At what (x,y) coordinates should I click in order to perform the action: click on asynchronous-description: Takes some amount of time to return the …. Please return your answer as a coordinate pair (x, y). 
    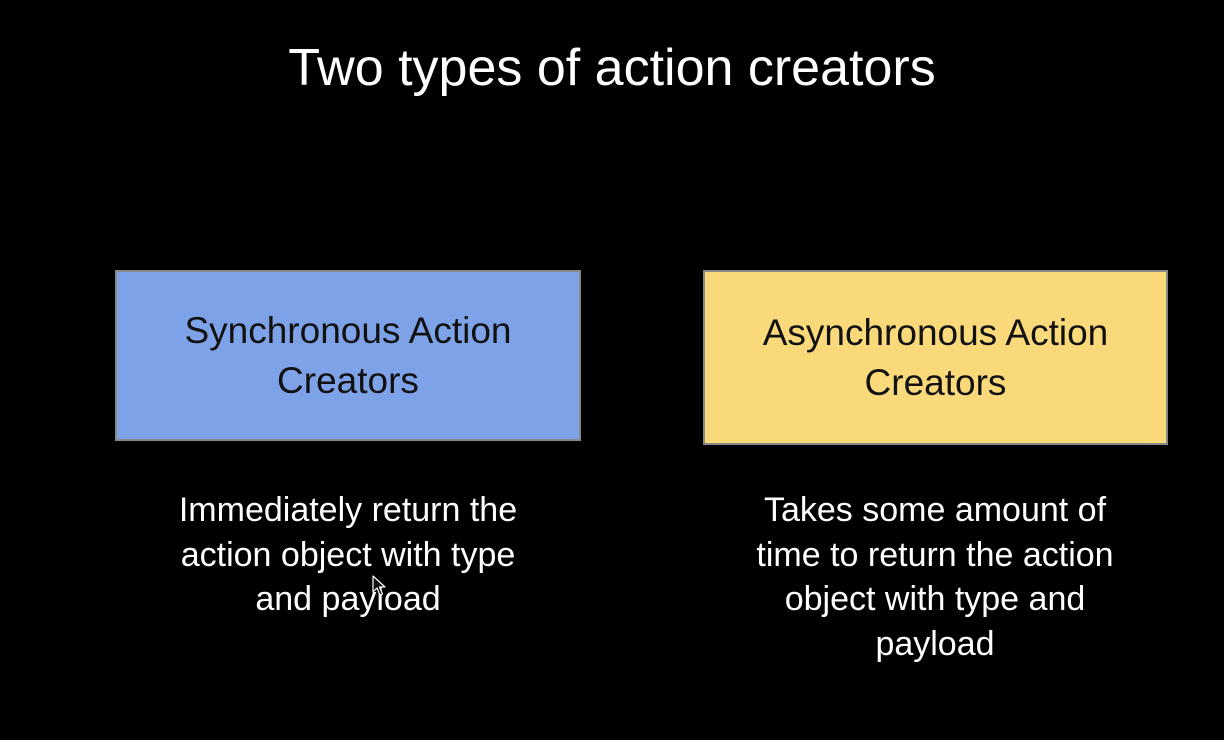
    Looking at the image, I should click on (935, 577).